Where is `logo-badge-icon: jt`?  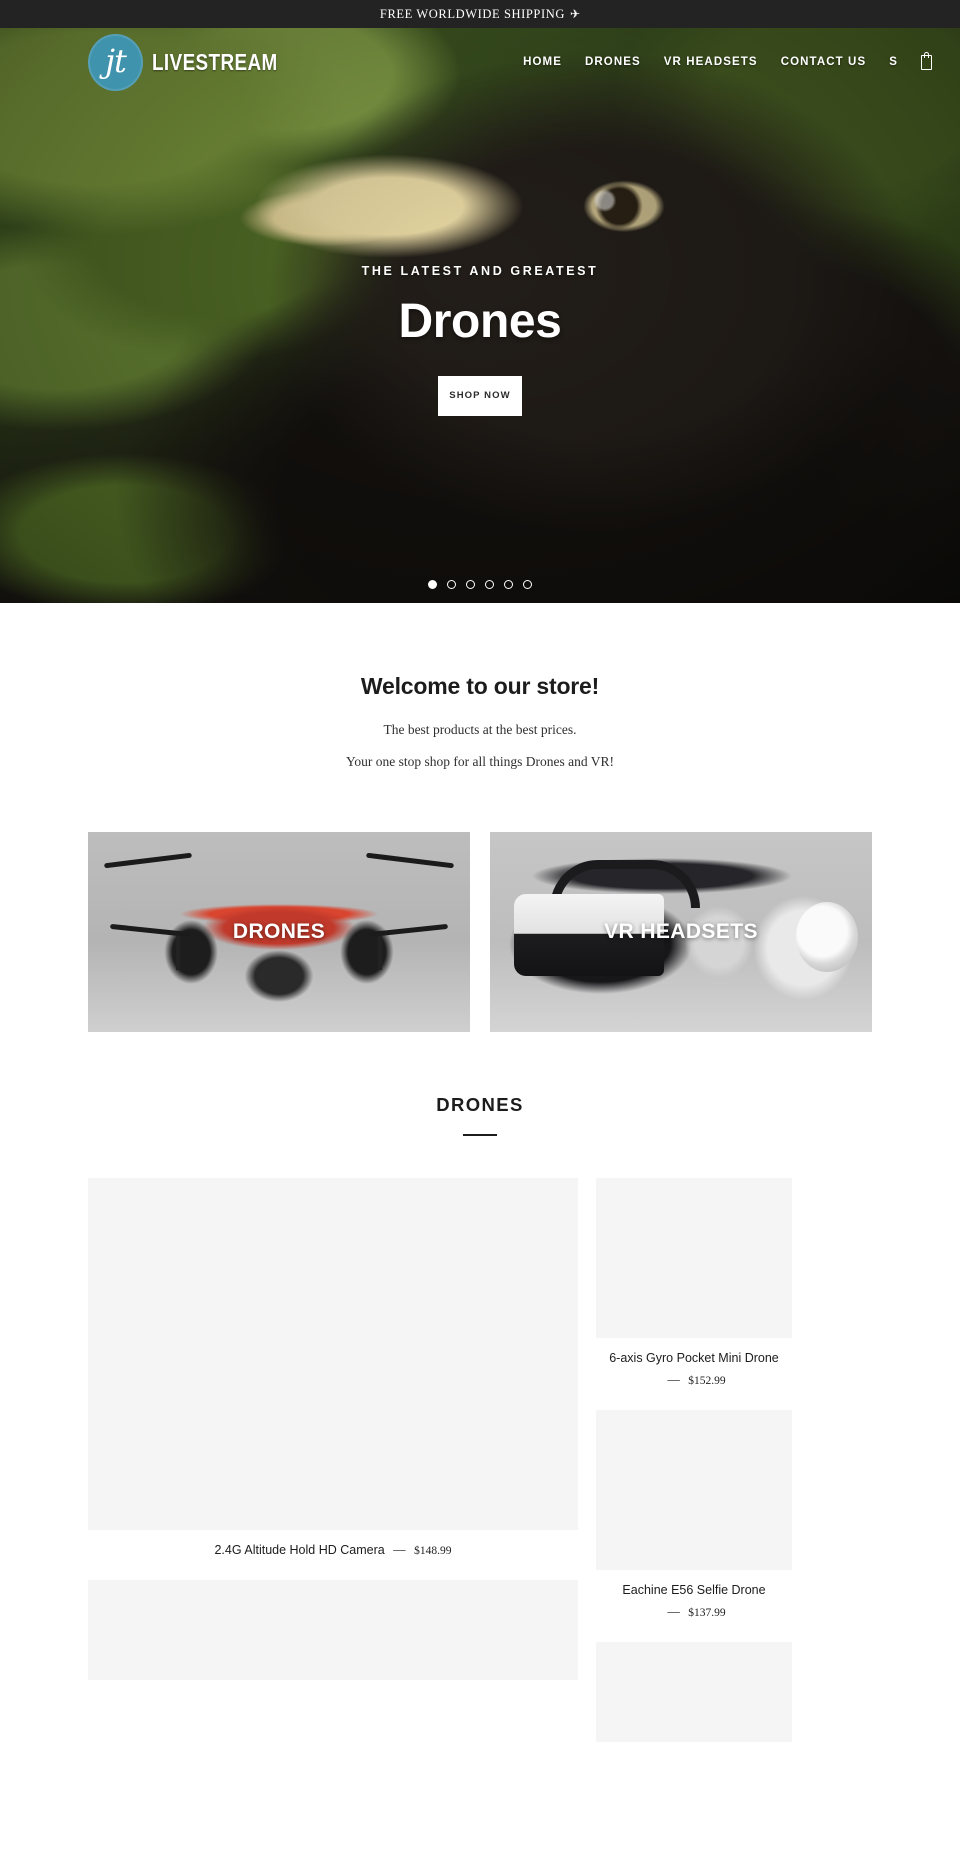 logo-badge-icon: jt is located at coordinates (115, 62).